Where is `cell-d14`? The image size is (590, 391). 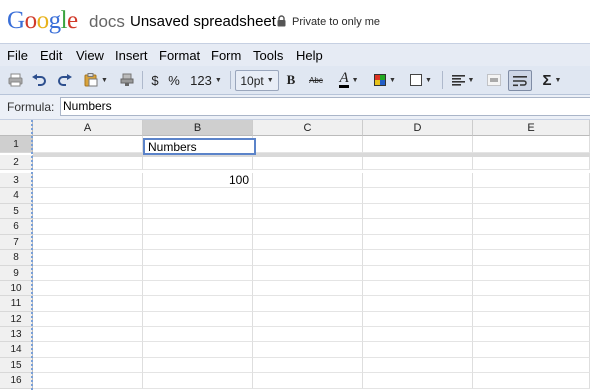 cell-d14 is located at coordinates (418, 350).